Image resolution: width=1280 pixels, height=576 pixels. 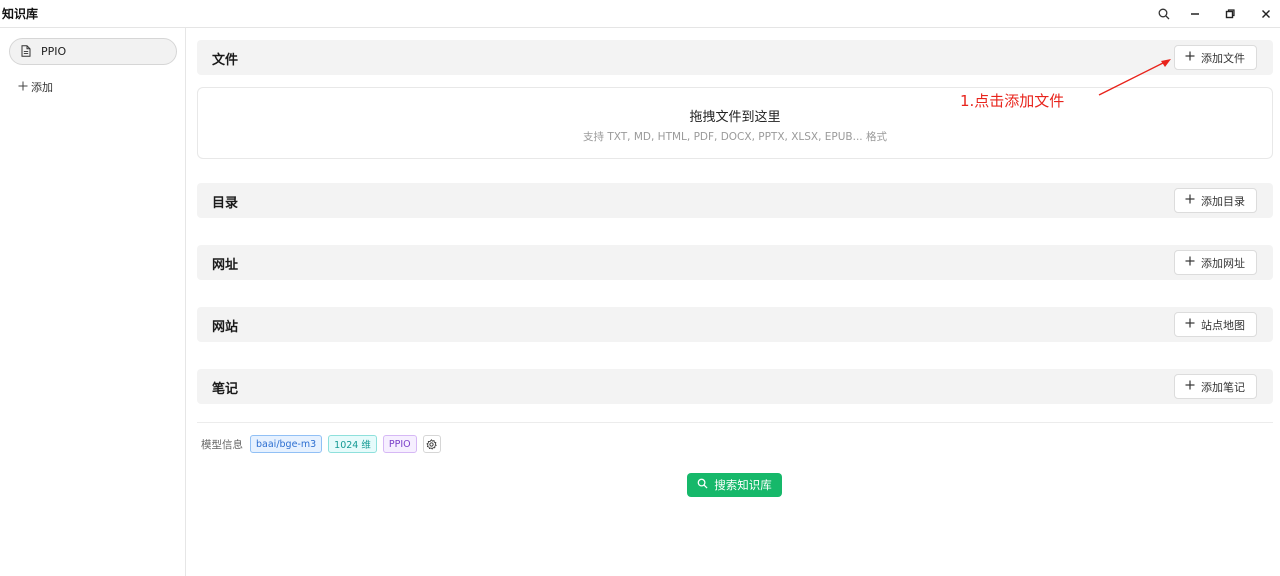 I want to click on embedding-model-tag: baai/bge-m3, so click(x=286, y=444).